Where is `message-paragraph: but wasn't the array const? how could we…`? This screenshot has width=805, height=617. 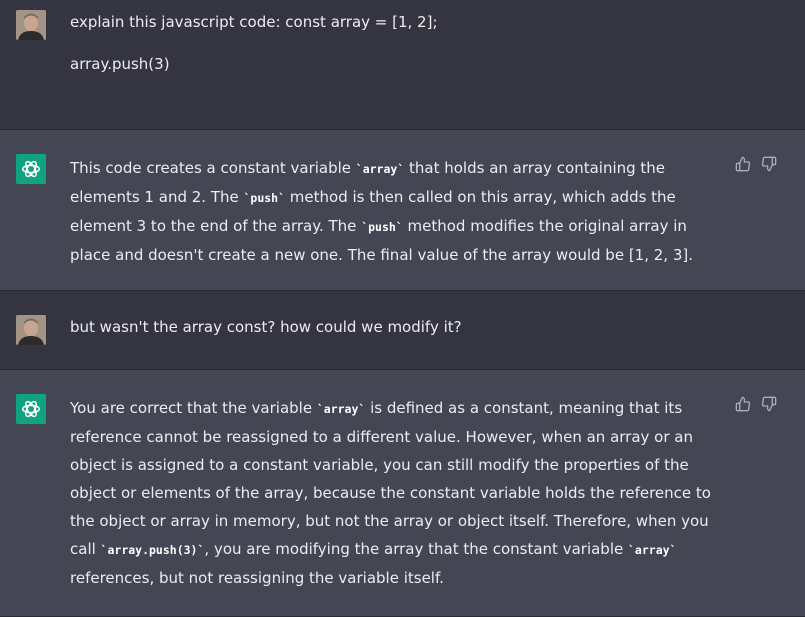 message-paragraph: but wasn't the array const? how could we… is located at coordinates (266, 327).